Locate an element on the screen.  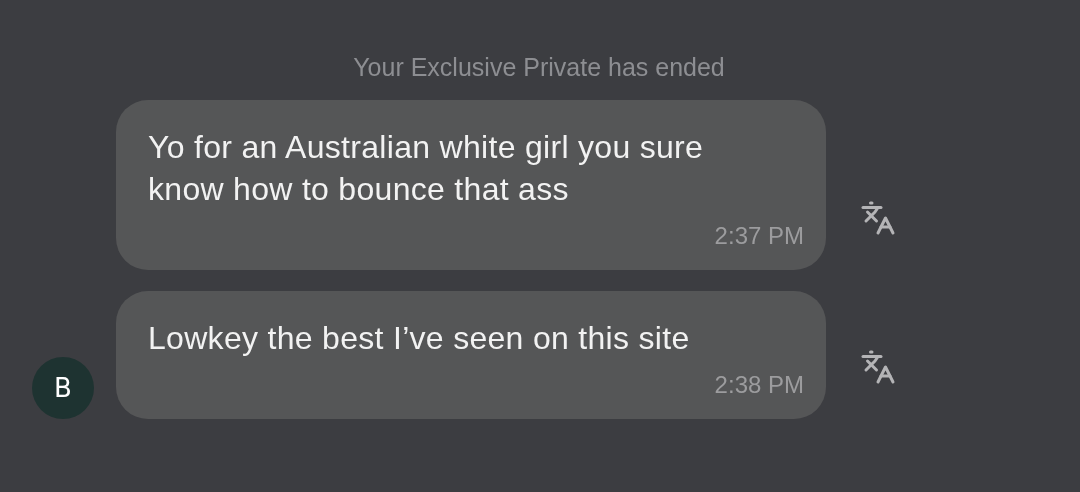
message-text: Yo for an Australian white girl you sure know how to bounce that ass is located at coordinates (426, 168).